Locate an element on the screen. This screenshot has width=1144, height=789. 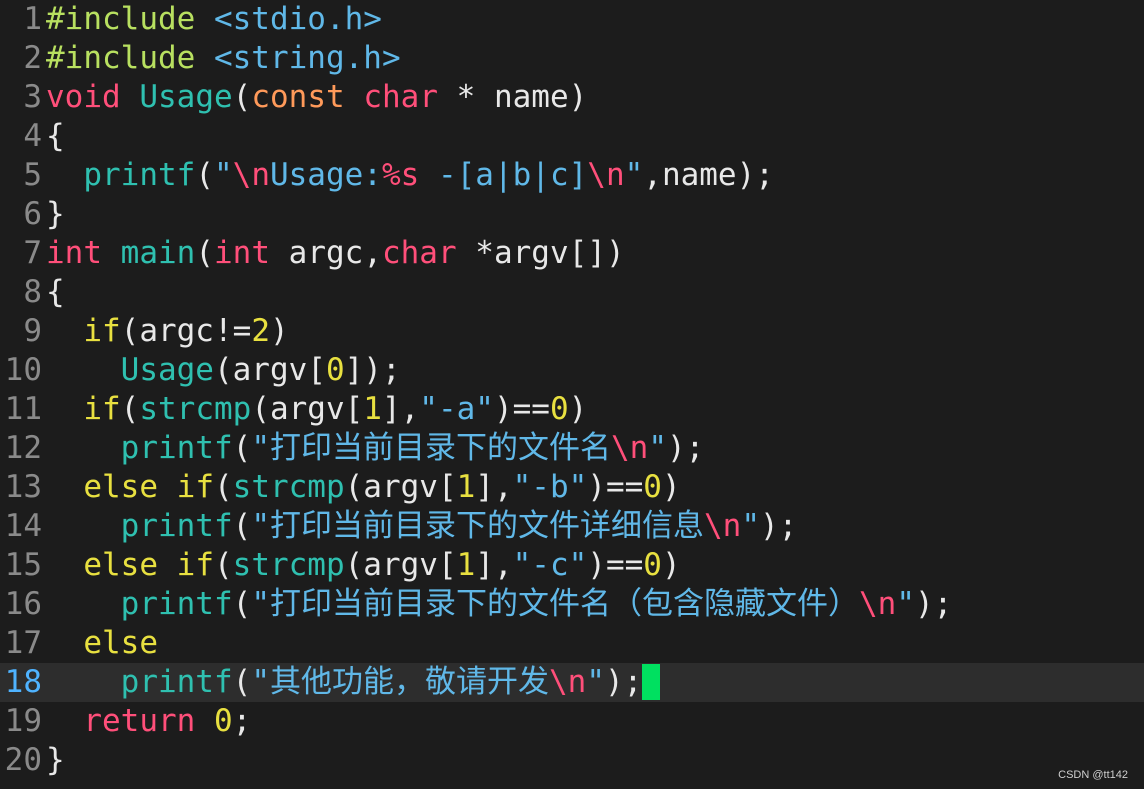
code-token: "打印当前目录下的文件名（包含隐藏文件） is located at coordinates (555, 604).